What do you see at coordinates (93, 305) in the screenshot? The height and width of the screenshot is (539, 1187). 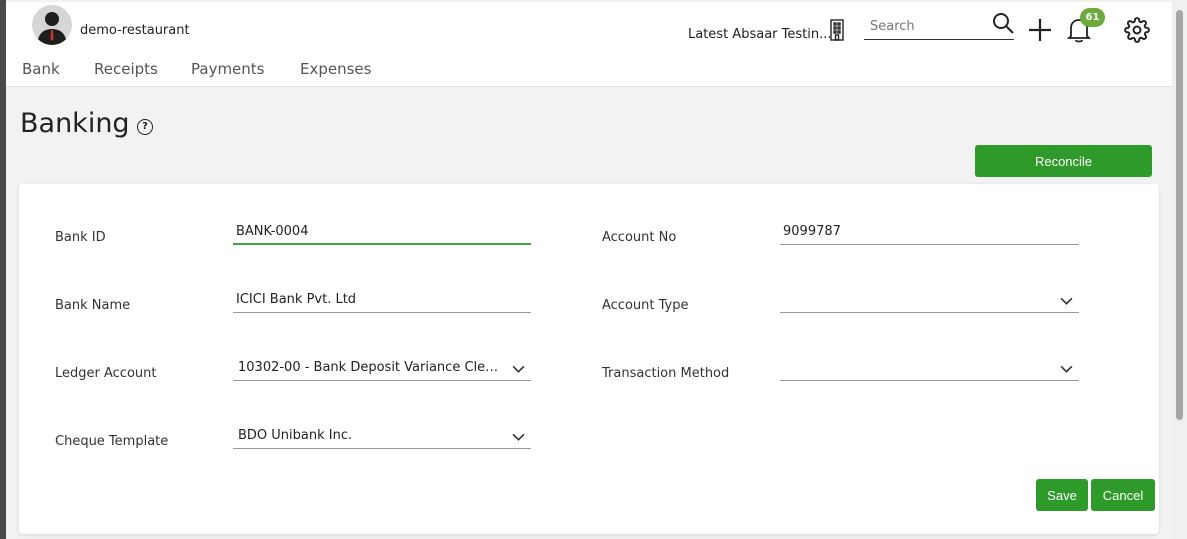 I see `bank-name-label: Bank Name` at bounding box center [93, 305].